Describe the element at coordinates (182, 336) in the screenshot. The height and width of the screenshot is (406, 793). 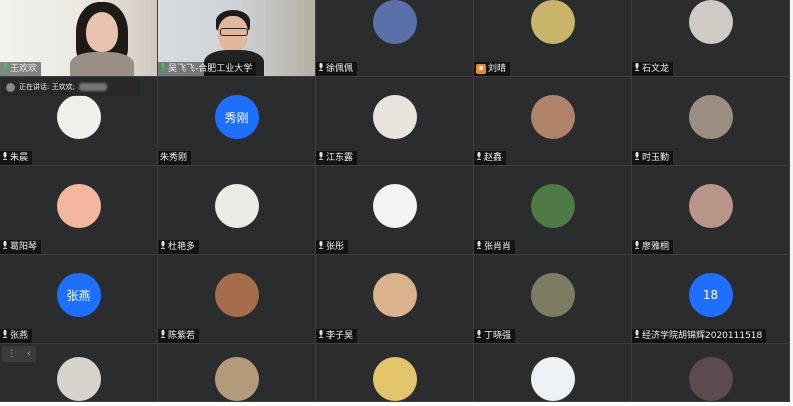
I see `participant-name: 陈紫若` at that location.